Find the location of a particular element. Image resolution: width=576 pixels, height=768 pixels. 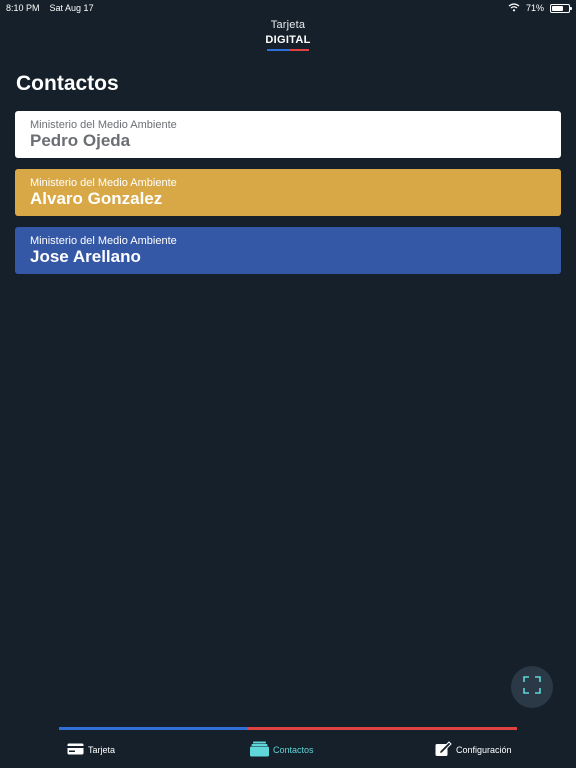

tab-bar: Tarjeta Contactos Configuración is located at coordinates (288, 750).